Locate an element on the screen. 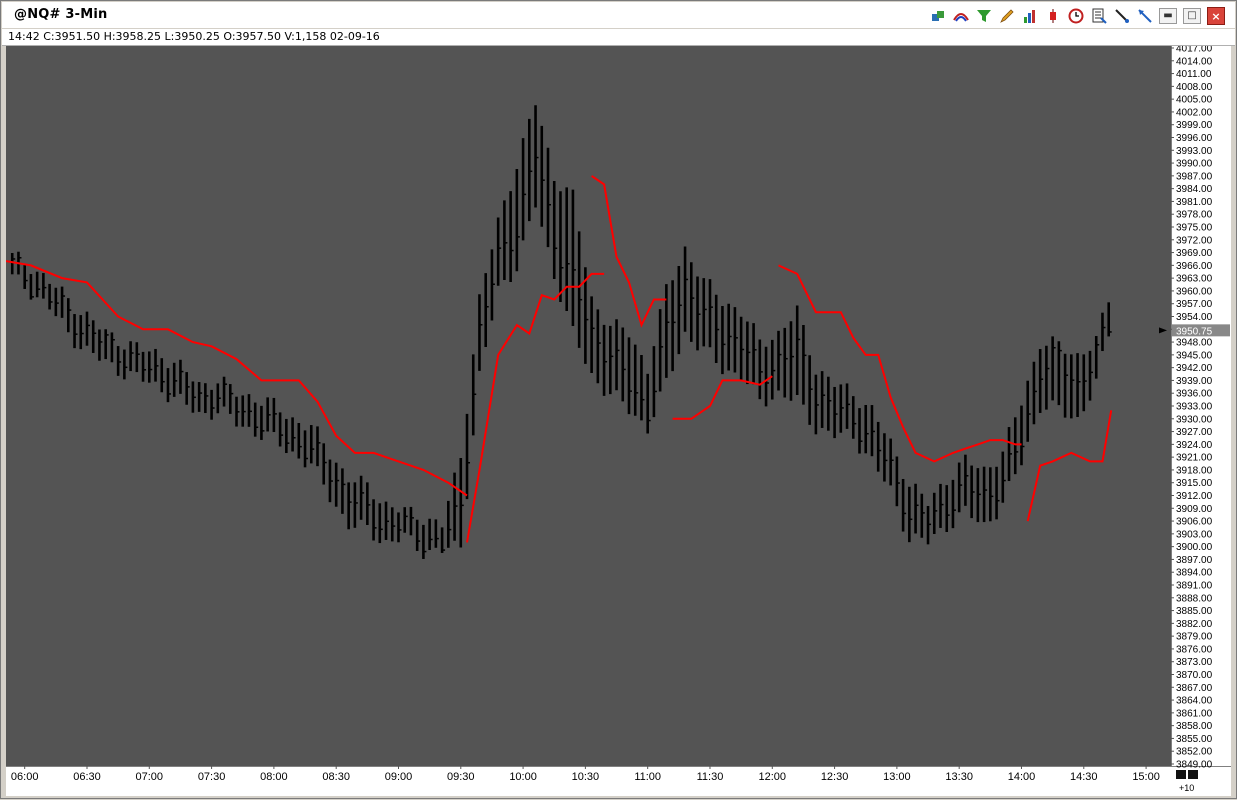  minimize-button: ▬ is located at coordinates (1168, 16).